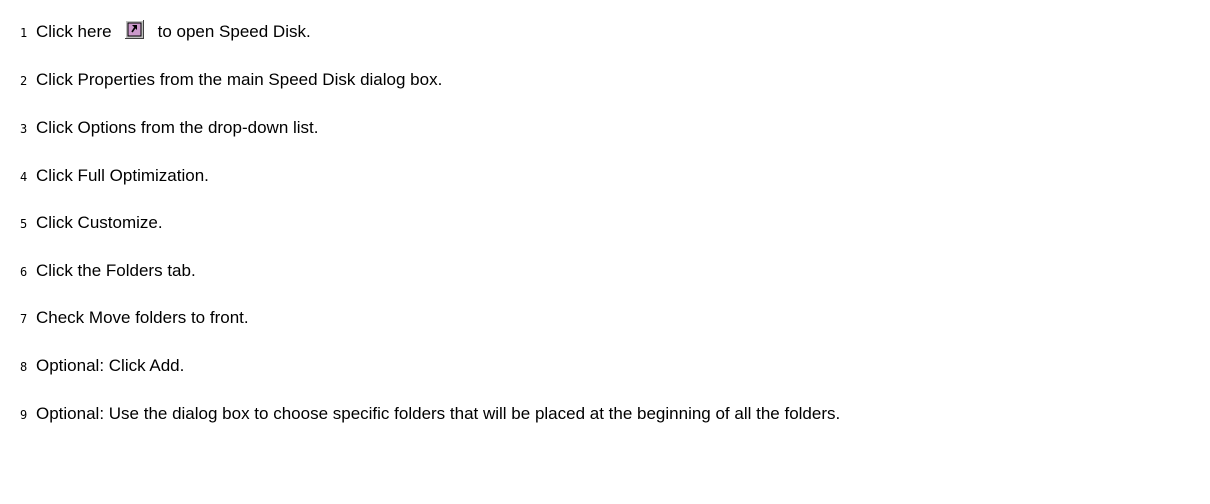  Describe the element at coordinates (603, 222) in the screenshot. I see `step-5: 5 Click Customize.` at that location.